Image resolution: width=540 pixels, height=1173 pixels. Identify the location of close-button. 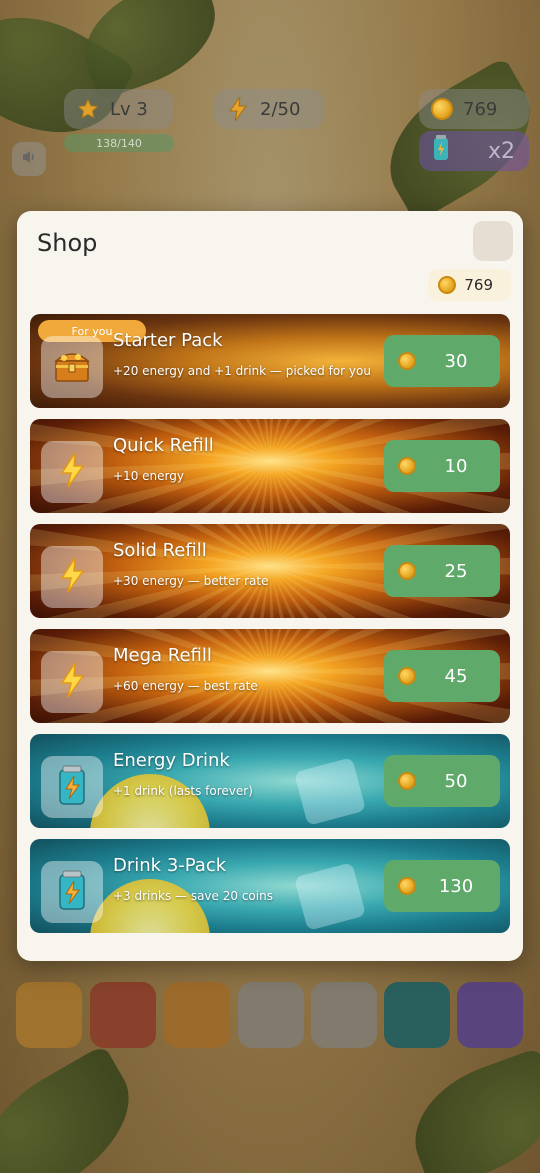
(493, 241).